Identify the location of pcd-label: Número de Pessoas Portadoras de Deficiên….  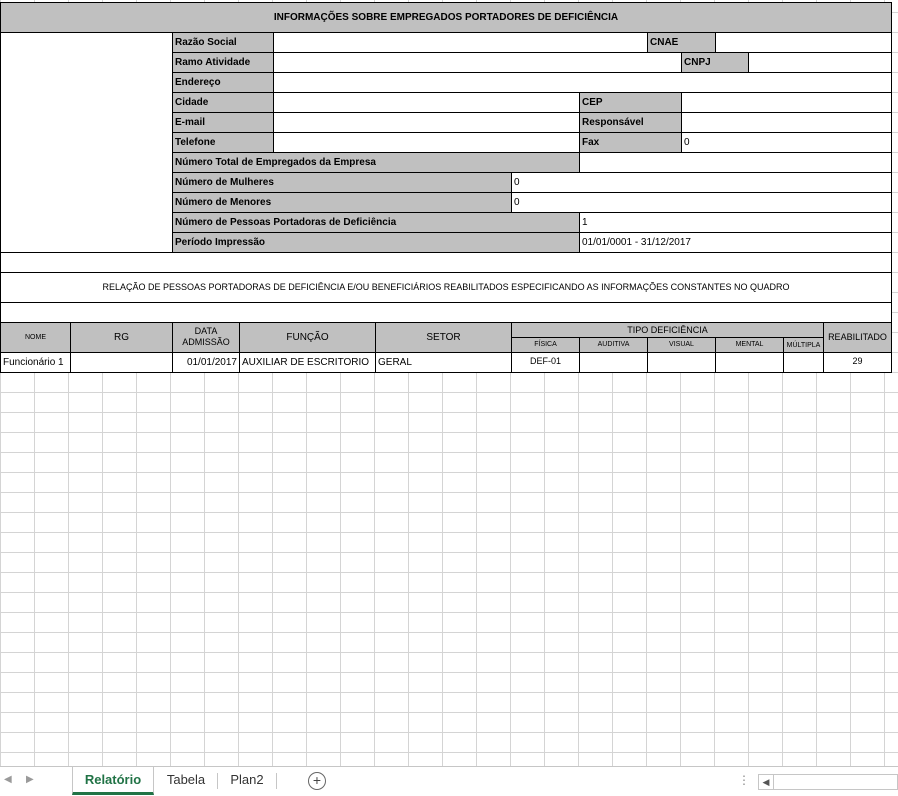
(376, 222).